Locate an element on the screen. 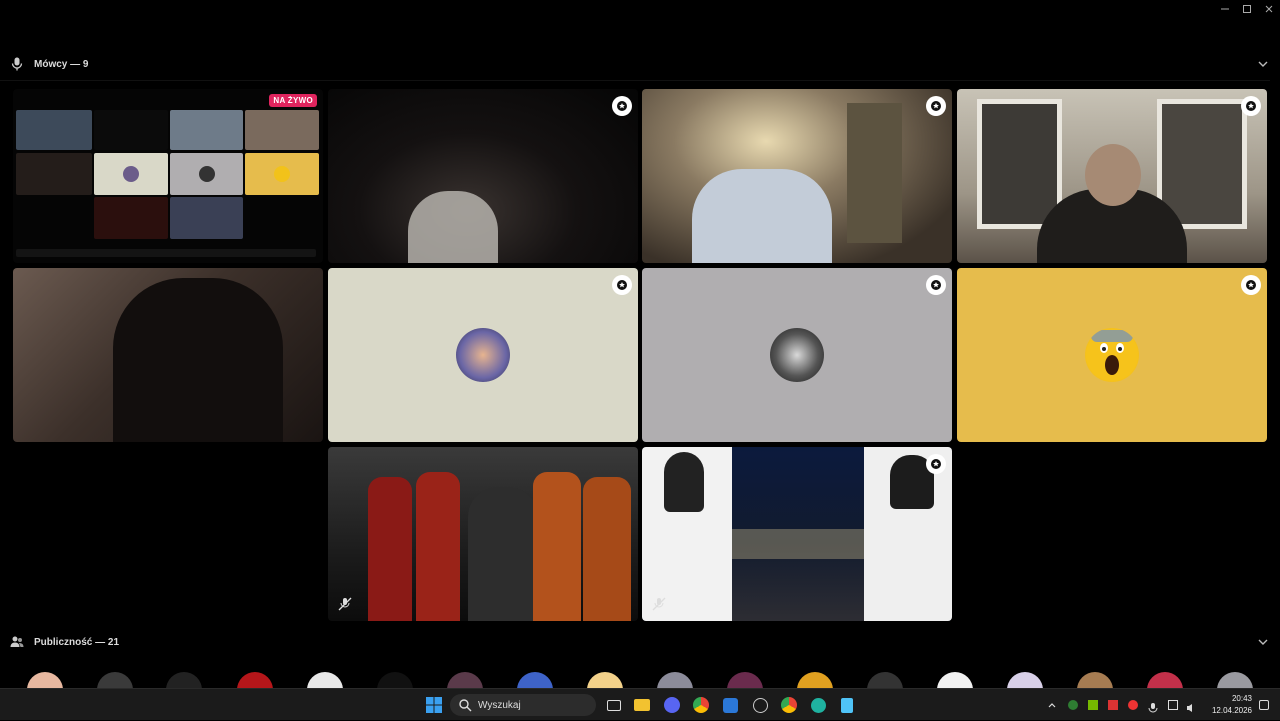 The height and width of the screenshot is (721, 1280). windows-start-icon is located at coordinates (434, 705).